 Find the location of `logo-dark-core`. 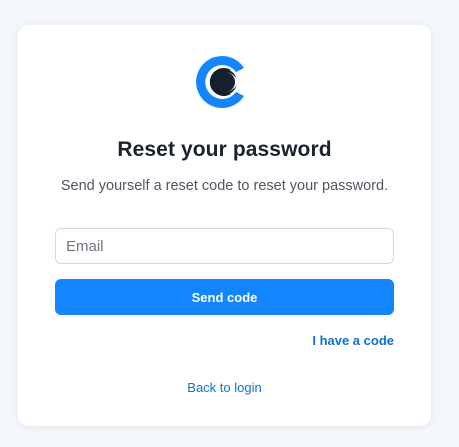

logo-dark-core is located at coordinates (224, 82).